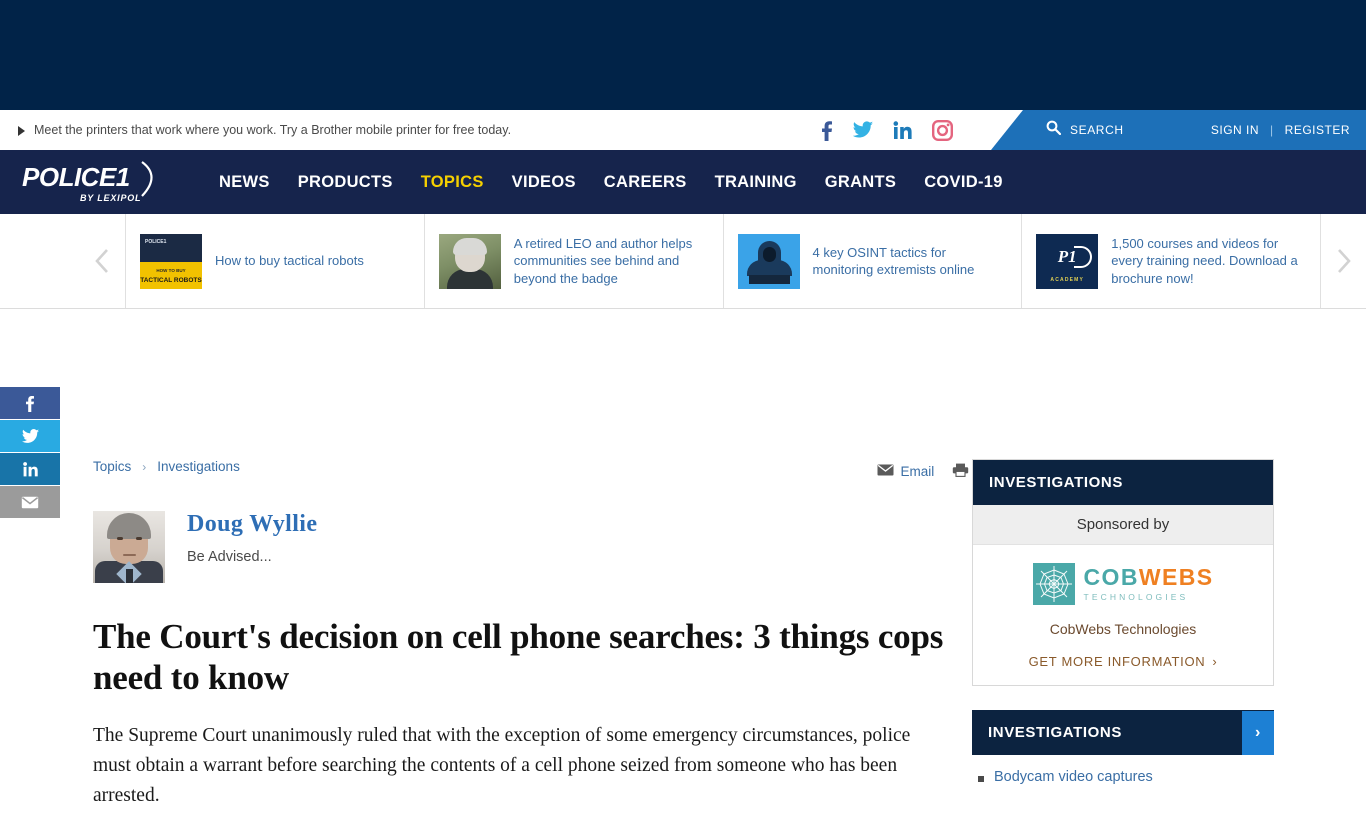 Image resolution: width=1366 pixels, height=831 pixels. I want to click on cobwebs-wordmark: COBWEBS TECHNOLOGIES, so click(1149, 584).